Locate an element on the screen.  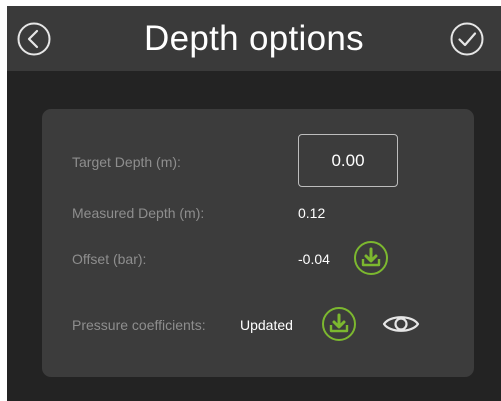
view-pressure-coefficients-button is located at coordinates (401, 324).